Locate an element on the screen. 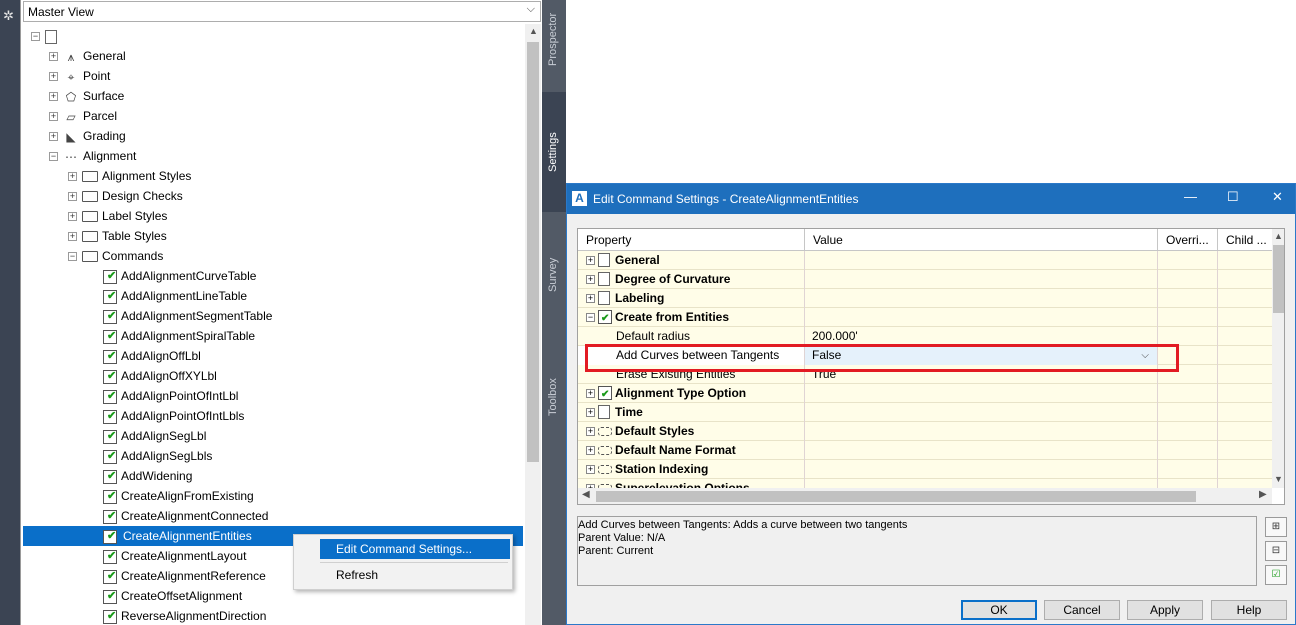 This screenshot has width=1296, height=625. property-category-row: + Station Indexing is located at coordinates (925, 469).